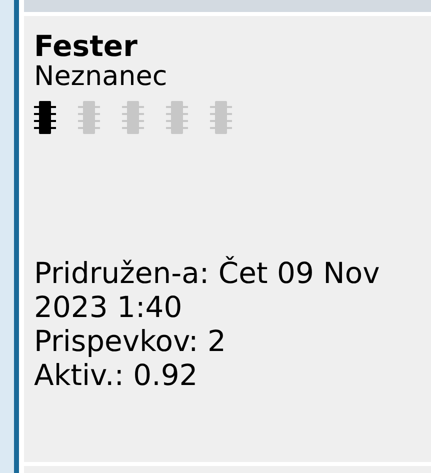  I want to click on user-rank: Neznanec, so click(101, 77).